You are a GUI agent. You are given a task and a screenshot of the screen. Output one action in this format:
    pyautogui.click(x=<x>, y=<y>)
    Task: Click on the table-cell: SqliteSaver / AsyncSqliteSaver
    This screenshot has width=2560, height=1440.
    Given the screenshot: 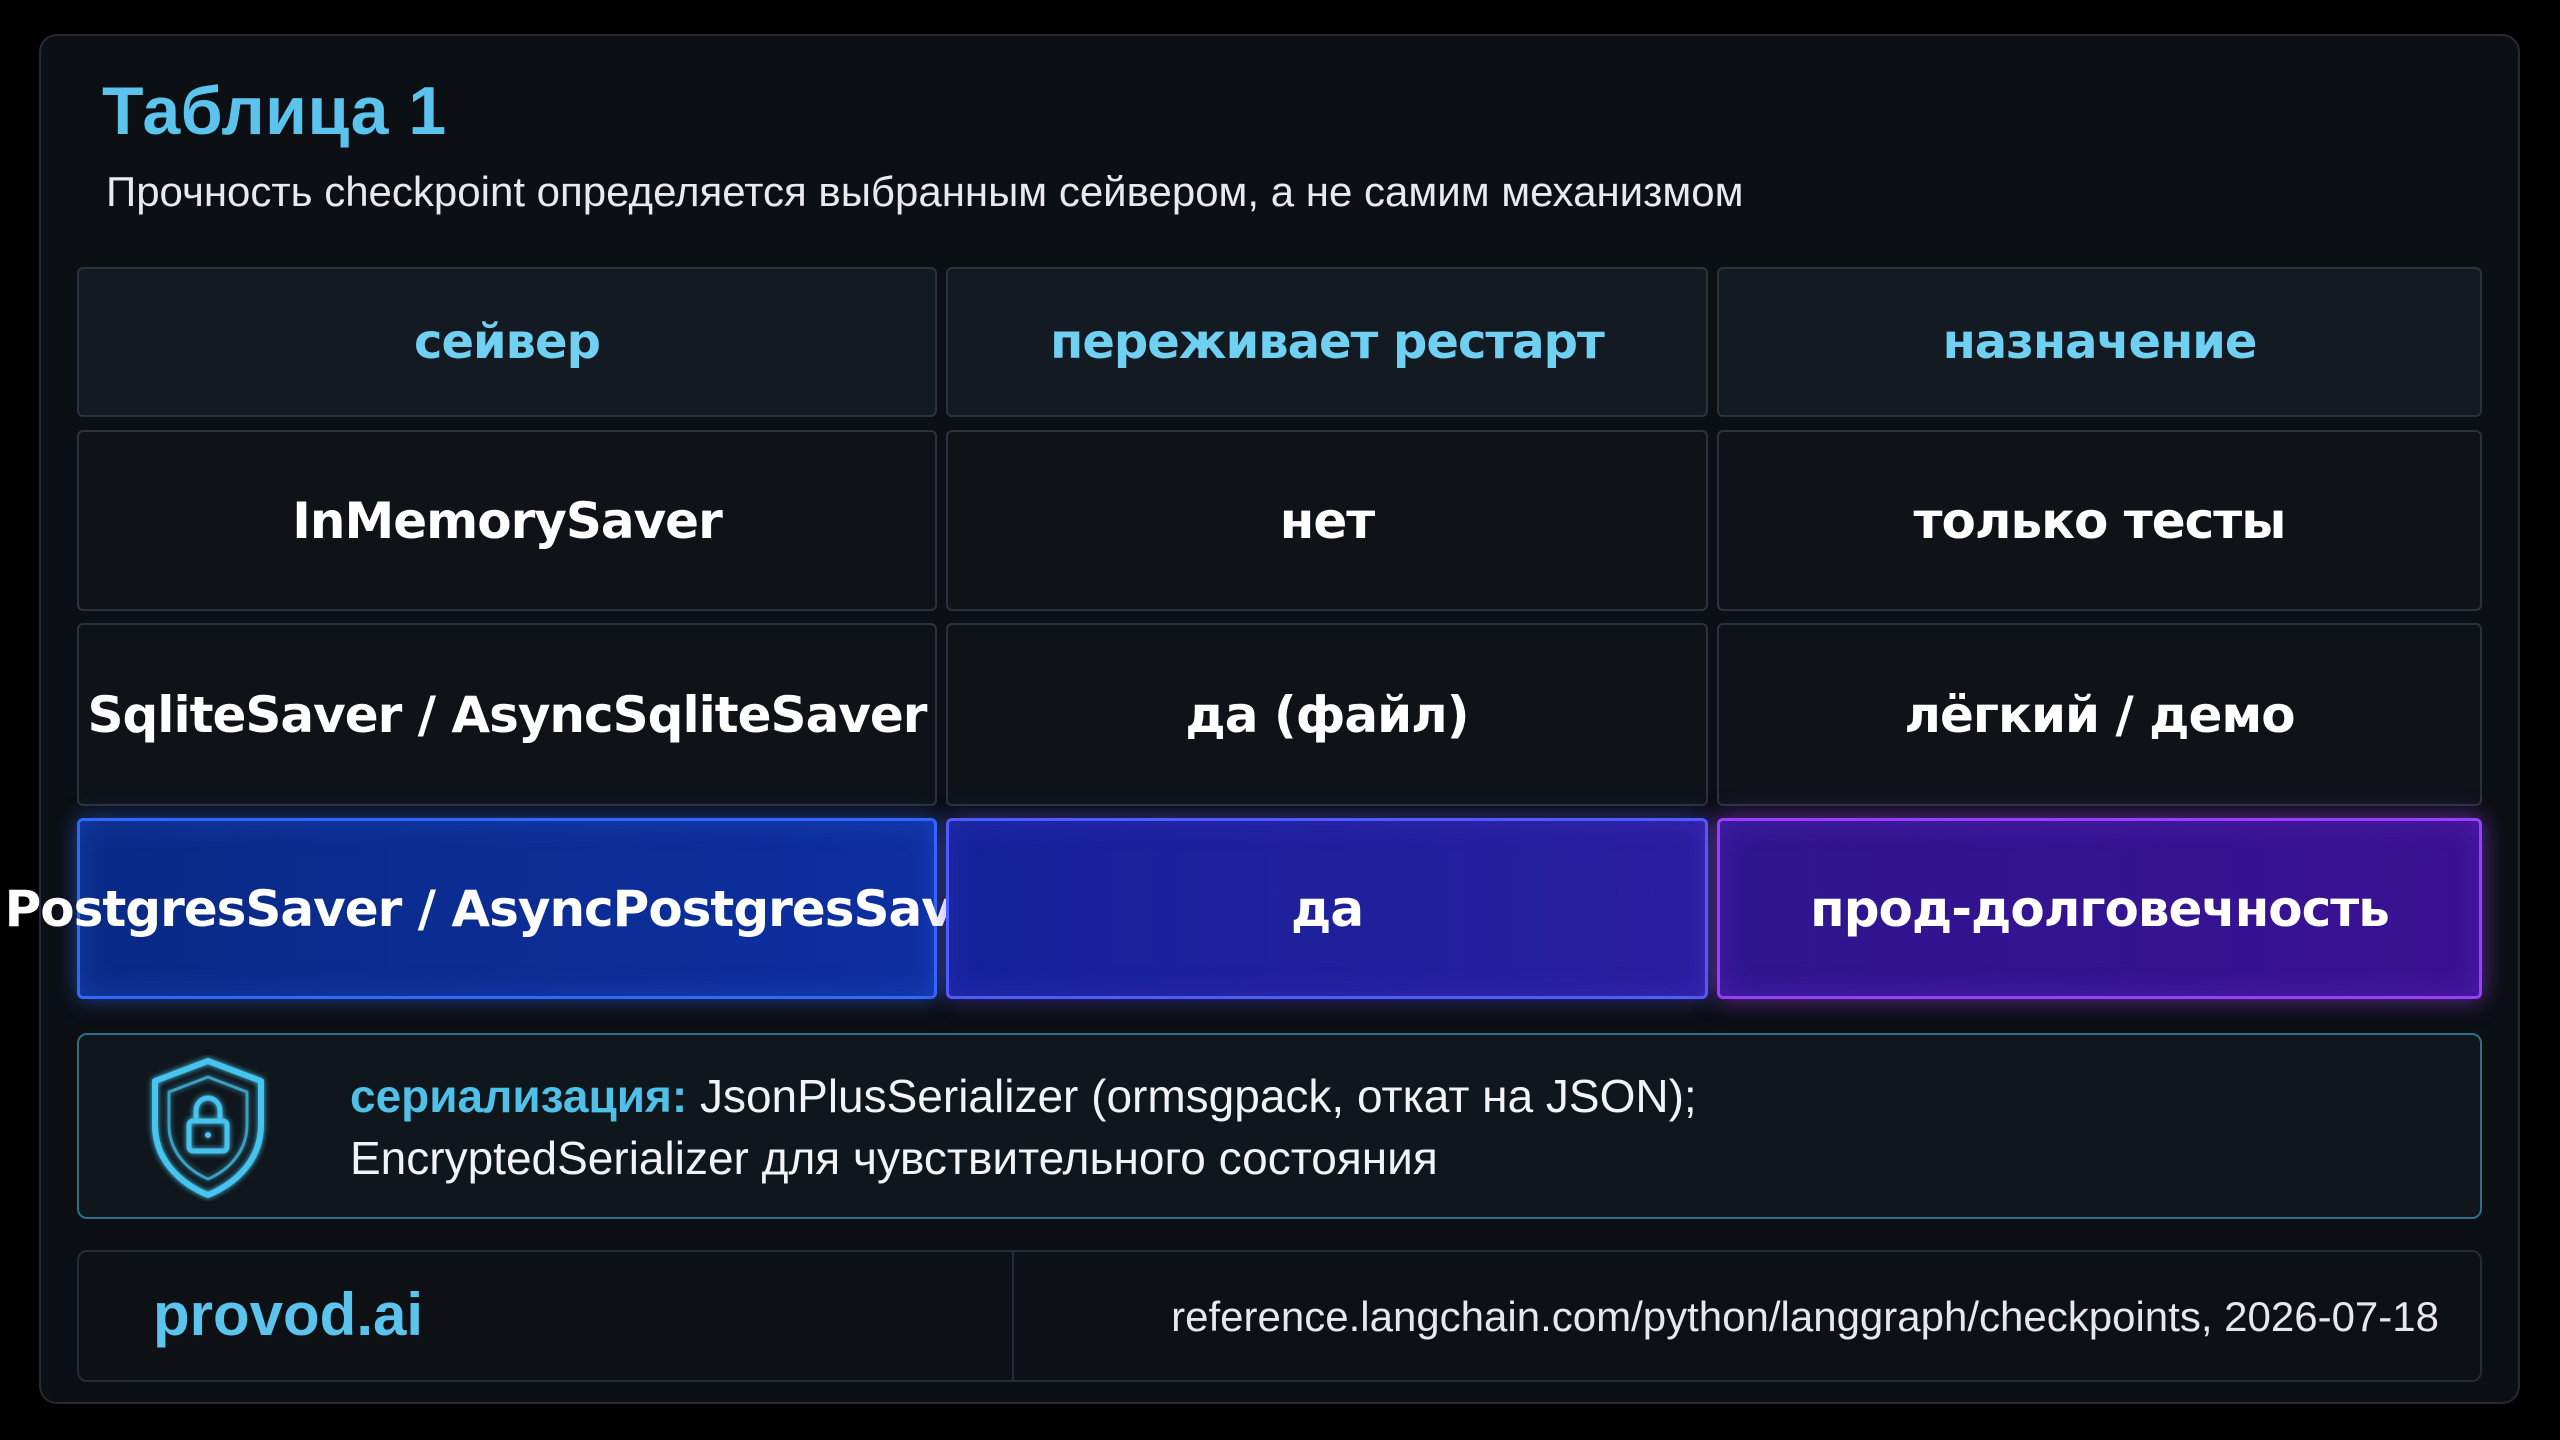 What is the action you would take?
    pyautogui.click(x=507, y=714)
    